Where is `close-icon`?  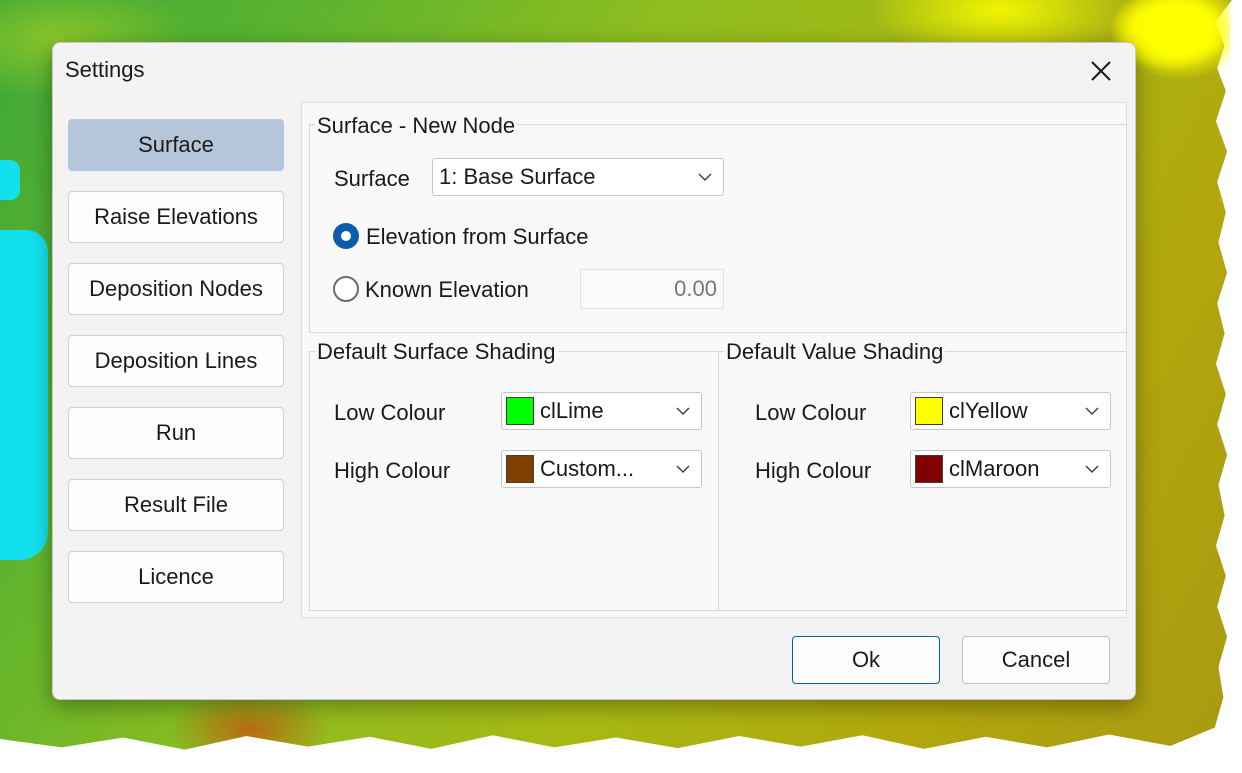 close-icon is located at coordinates (1101, 71).